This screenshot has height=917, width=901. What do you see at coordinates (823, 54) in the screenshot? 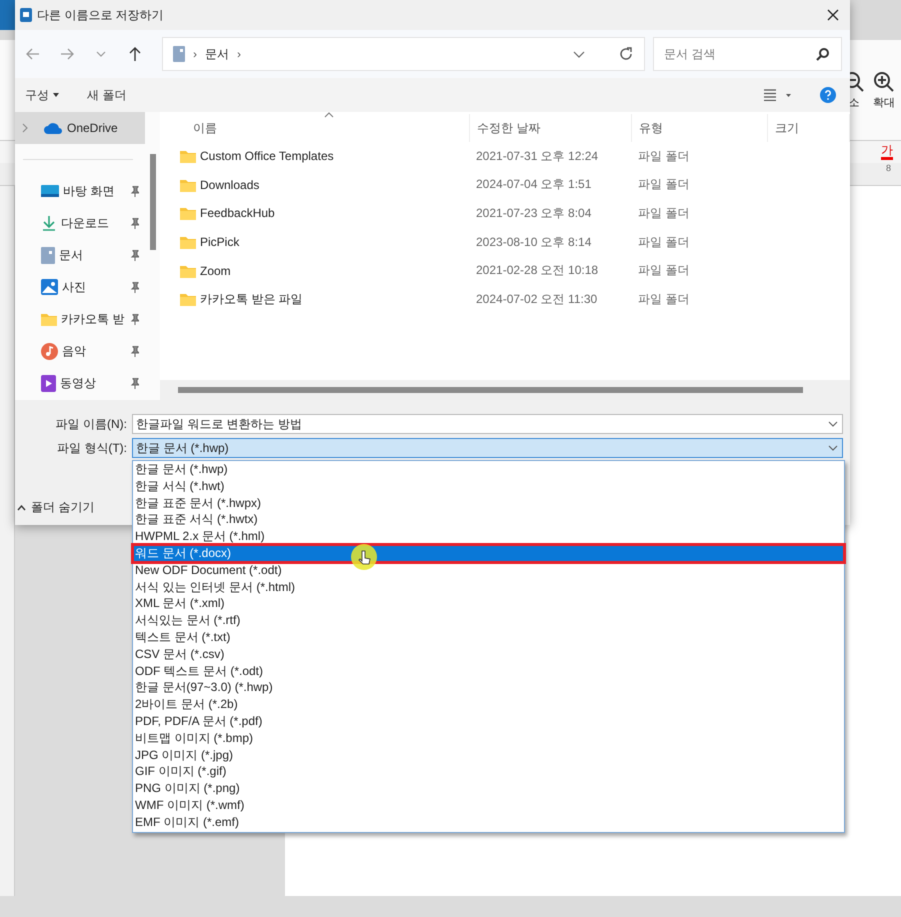
I see `search-icon` at bounding box center [823, 54].